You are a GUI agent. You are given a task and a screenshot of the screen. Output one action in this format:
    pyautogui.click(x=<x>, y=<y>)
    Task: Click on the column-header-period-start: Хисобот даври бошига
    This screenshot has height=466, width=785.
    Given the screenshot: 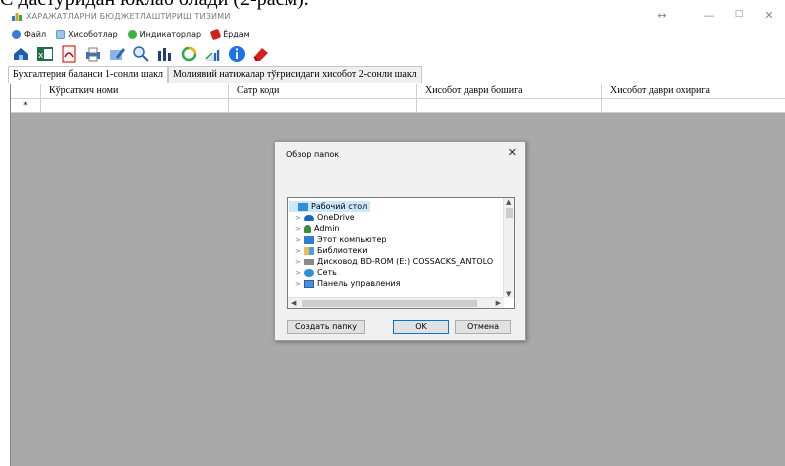 What is the action you would take?
    pyautogui.click(x=509, y=91)
    